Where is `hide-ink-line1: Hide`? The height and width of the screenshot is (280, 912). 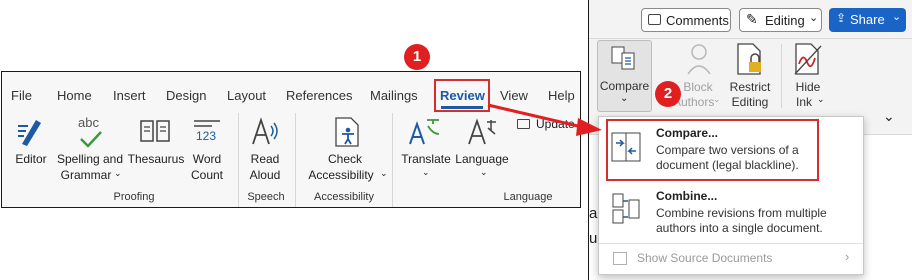
hide-ink-line1: Hide is located at coordinates (808, 87).